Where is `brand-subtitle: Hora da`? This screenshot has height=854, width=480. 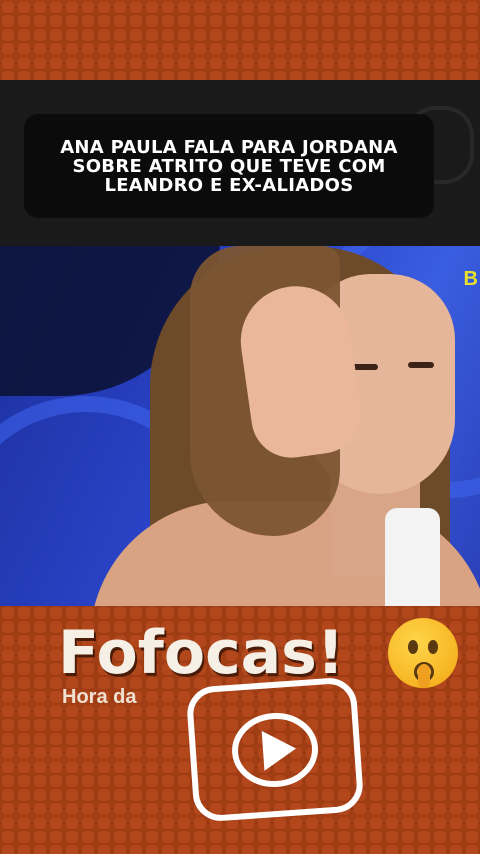
brand-subtitle: Hora da is located at coordinates (99, 697).